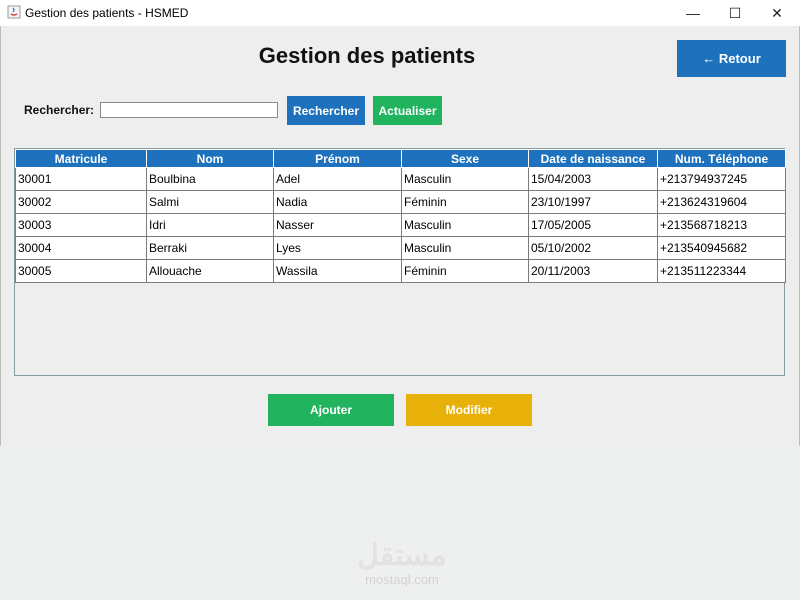 Image resolution: width=800 pixels, height=600 pixels. I want to click on refresh-button: Actualiser, so click(407, 110).